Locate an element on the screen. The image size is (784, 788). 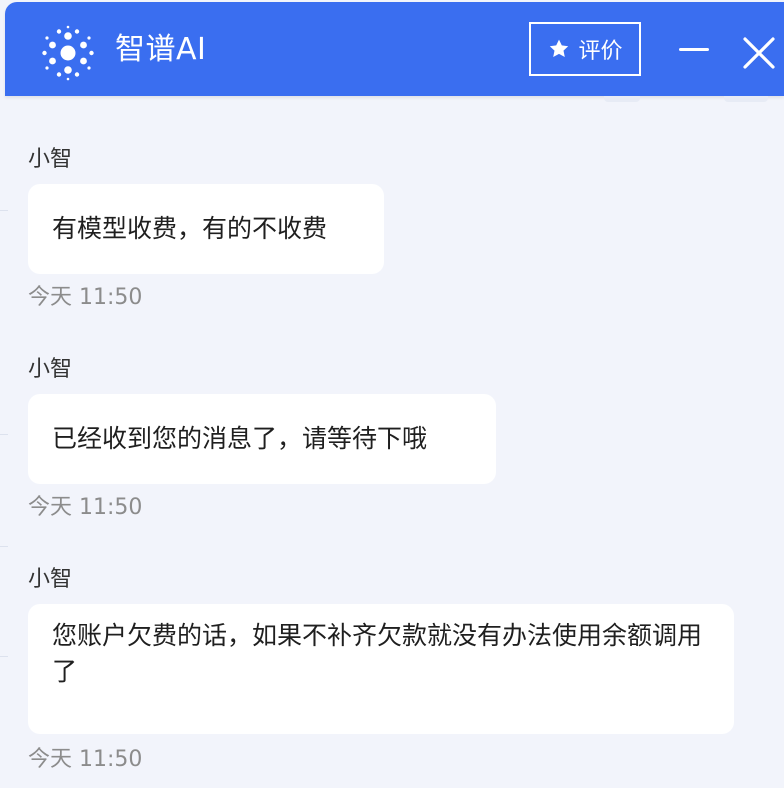
minimize-icon is located at coordinates (694, 49).